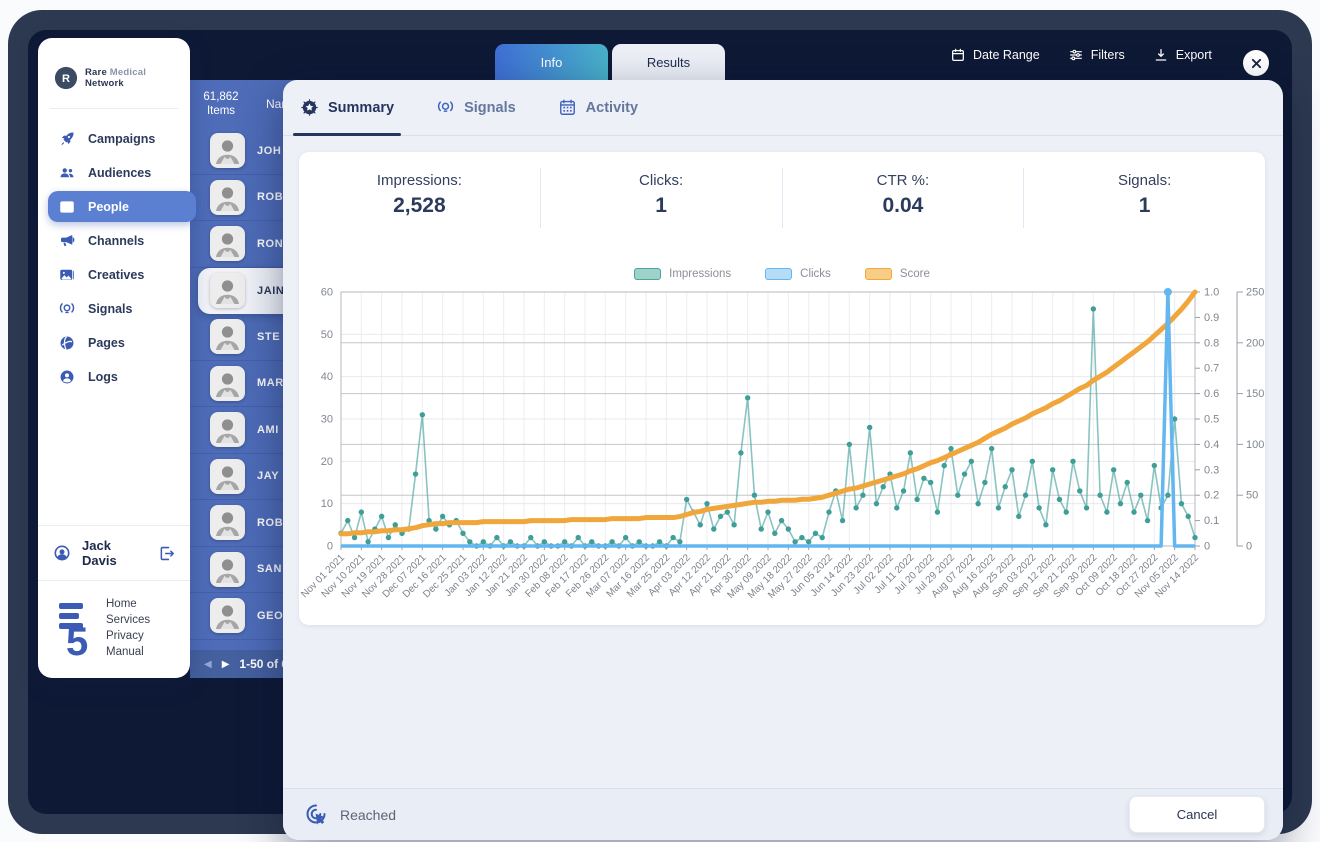 This screenshot has width=1320, height=842. Describe the element at coordinates (327, 293) in the screenshot. I see `svg-text: 60` at that location.